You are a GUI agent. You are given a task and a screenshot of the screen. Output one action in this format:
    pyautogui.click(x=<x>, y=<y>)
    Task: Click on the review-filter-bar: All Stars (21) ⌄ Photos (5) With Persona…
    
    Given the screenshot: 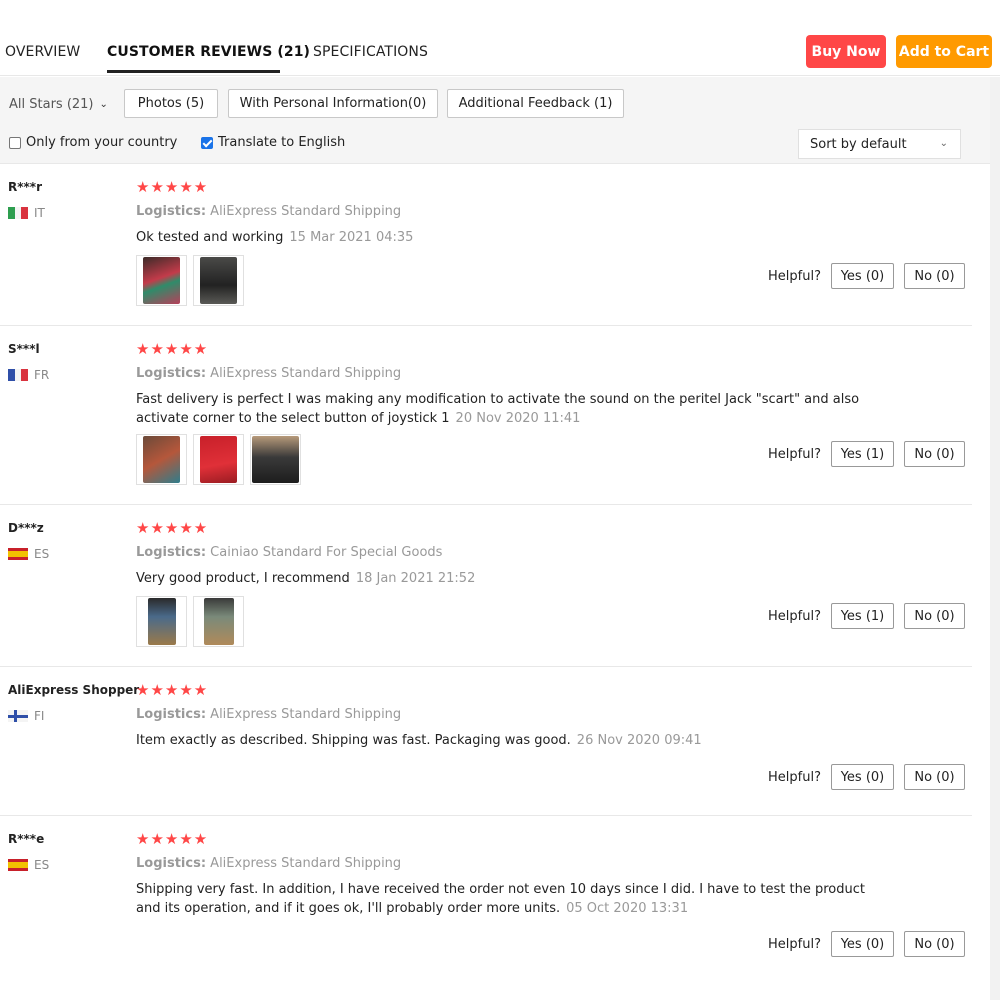 What is the action you would take?
    pyautogui.click(x=500, y=120)
    